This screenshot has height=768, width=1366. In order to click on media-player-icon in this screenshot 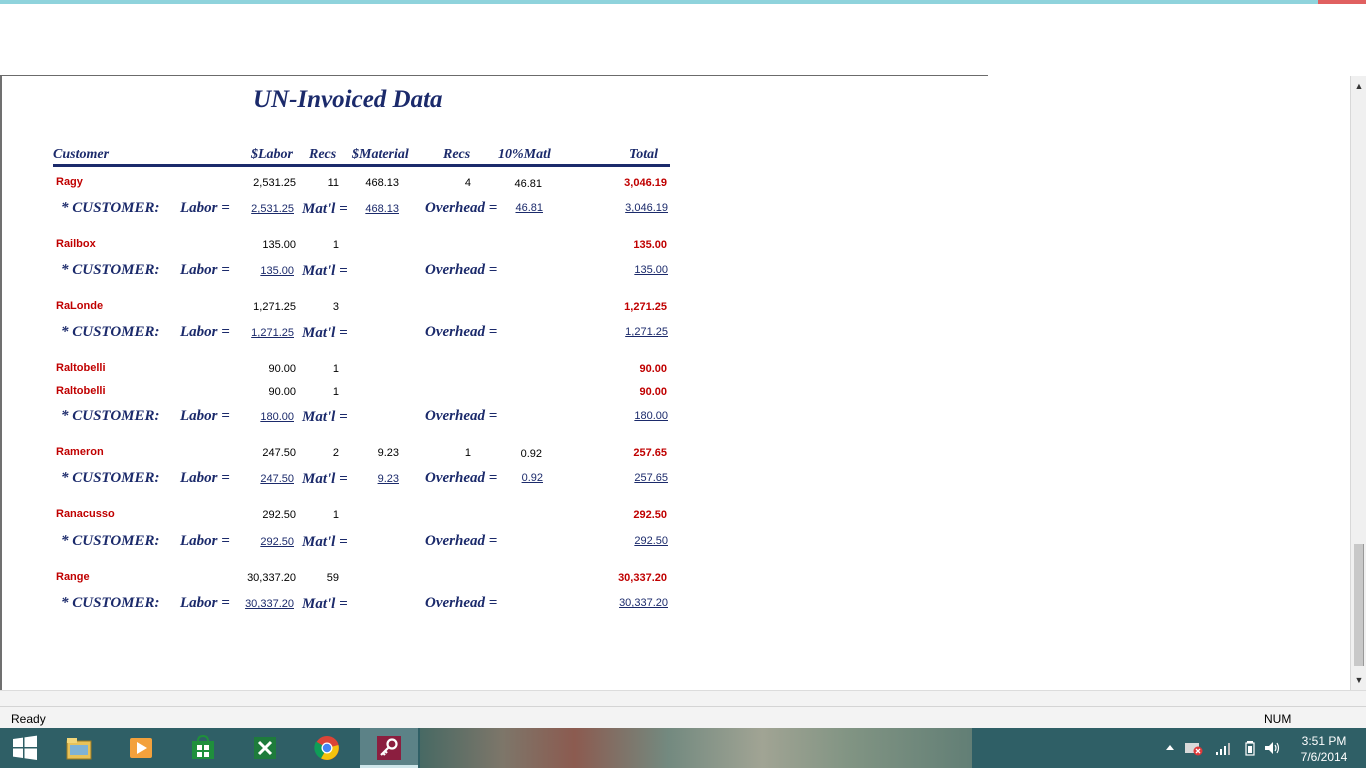, I will do `click(141, 748)`.